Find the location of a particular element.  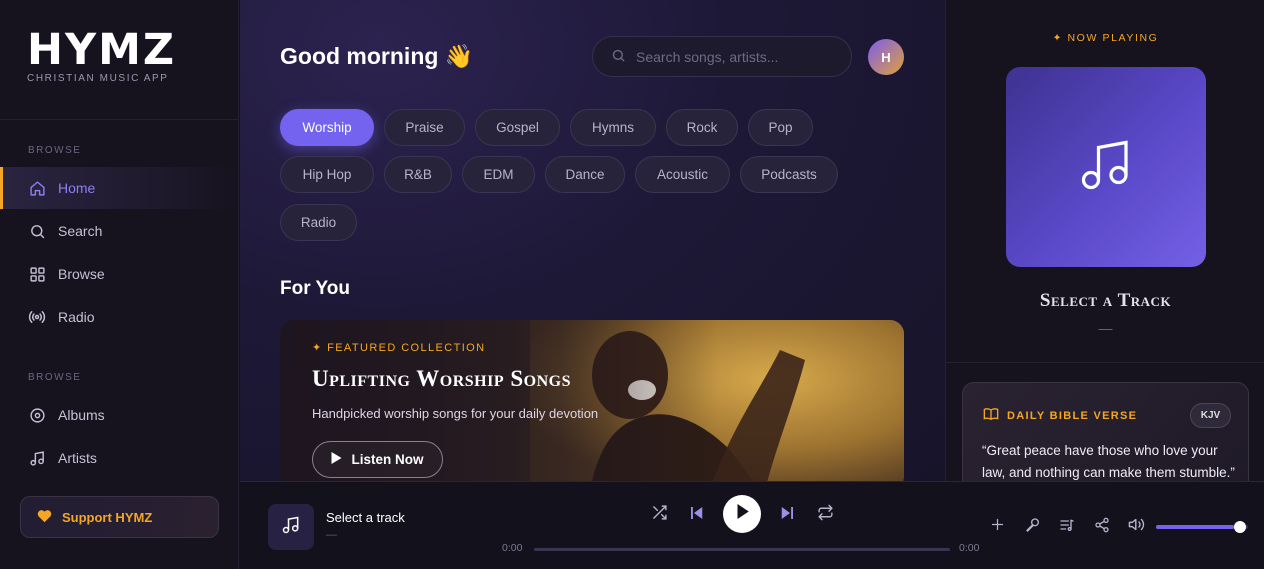

share-button is located at coordinates (1102, 527).